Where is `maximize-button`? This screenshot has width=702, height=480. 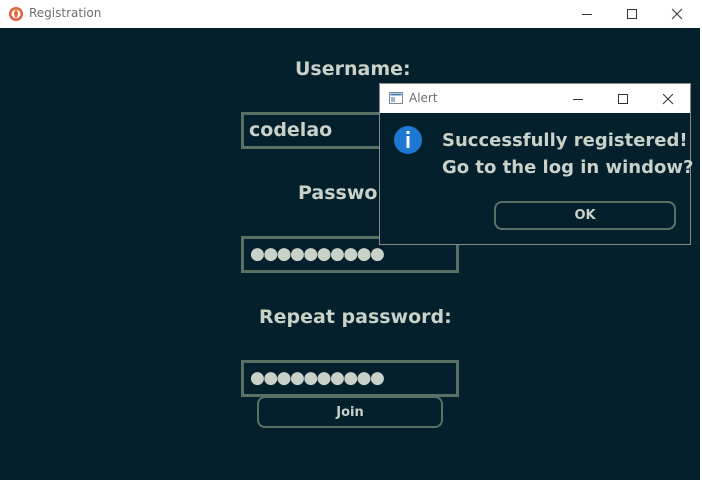 maximize-button is located at coordinates (632, 14).